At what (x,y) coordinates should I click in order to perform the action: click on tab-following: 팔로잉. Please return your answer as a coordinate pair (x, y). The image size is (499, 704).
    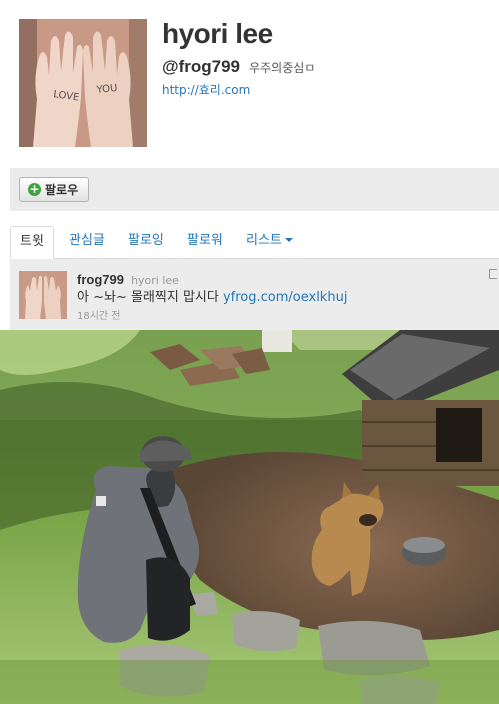
    Looking at the image, I should click on (146, 242).